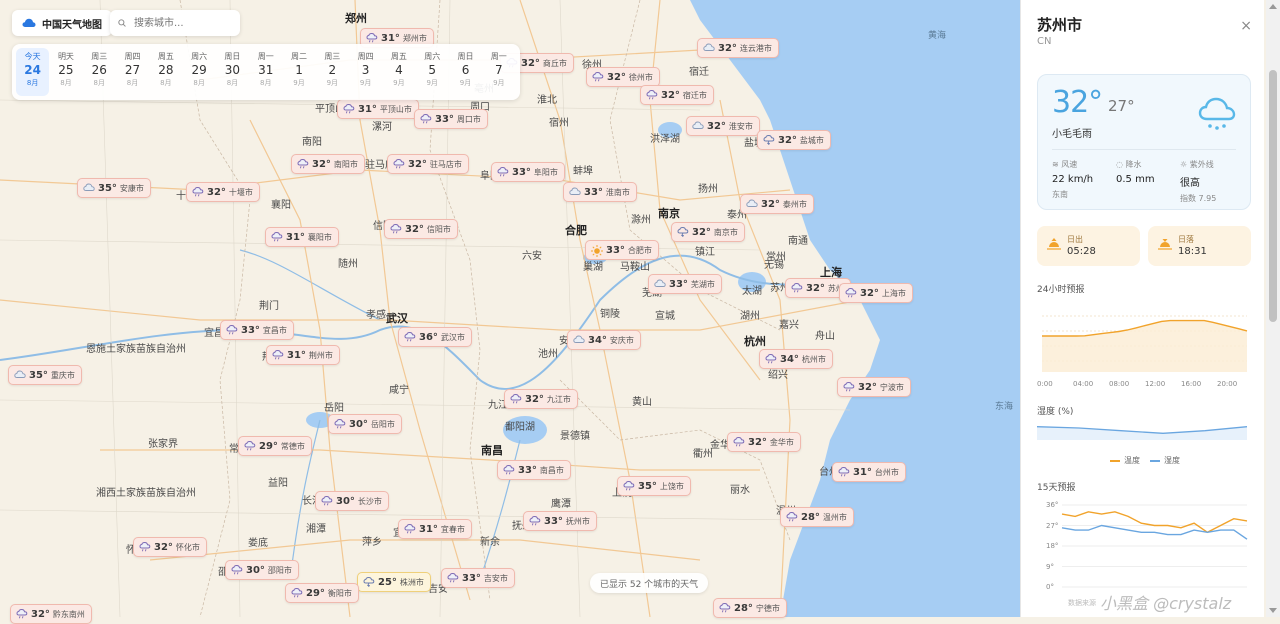 The image size is (1280, 624). I want to click on city-weather-chip: 25° 株洲市, so click(394, 582).